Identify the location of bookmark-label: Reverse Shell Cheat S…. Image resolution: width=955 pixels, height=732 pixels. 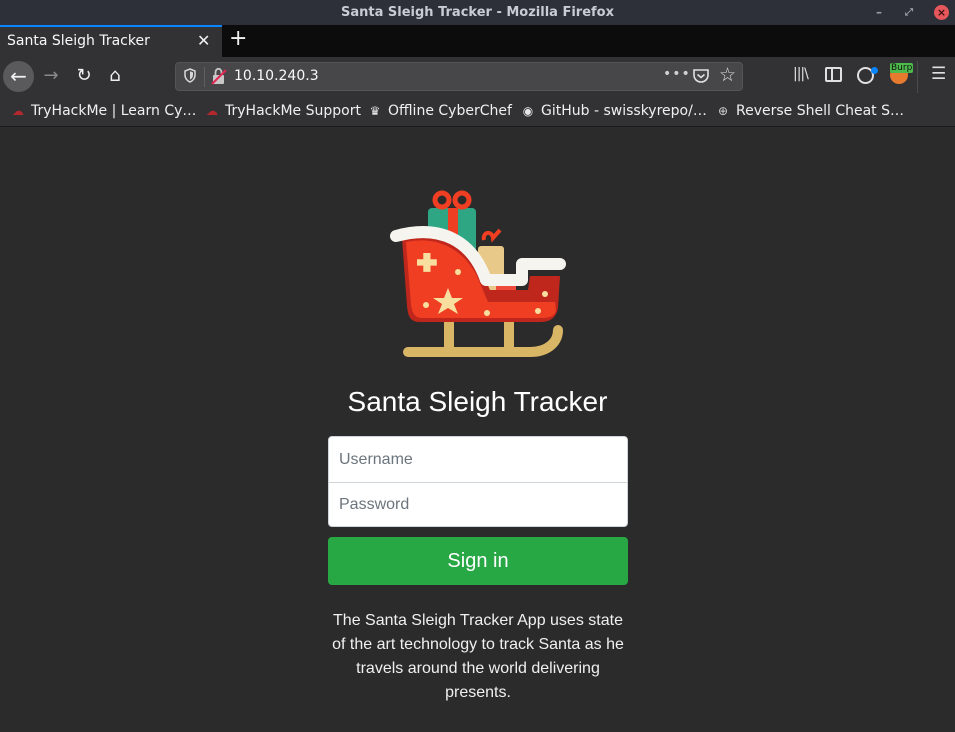
(820, 111).